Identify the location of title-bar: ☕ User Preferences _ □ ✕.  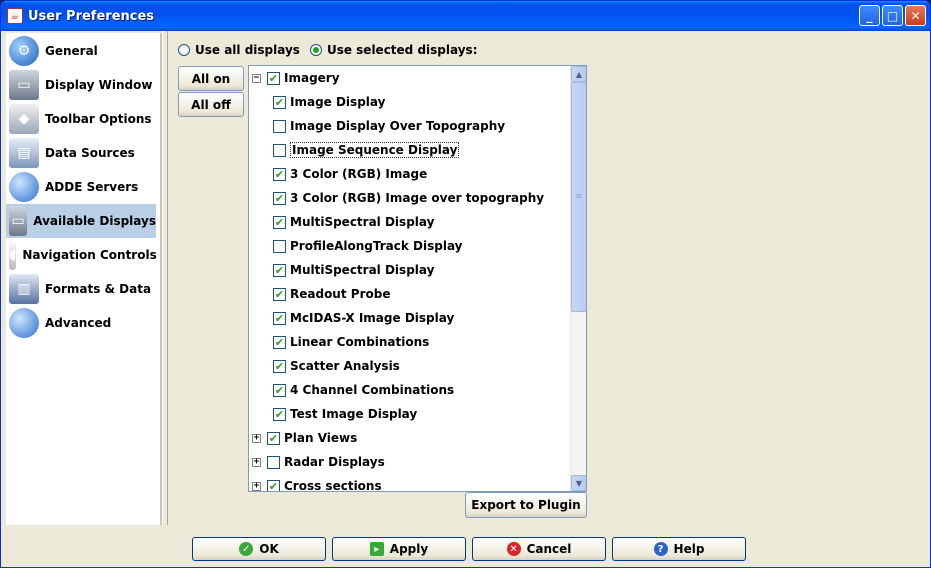
(465, 16).